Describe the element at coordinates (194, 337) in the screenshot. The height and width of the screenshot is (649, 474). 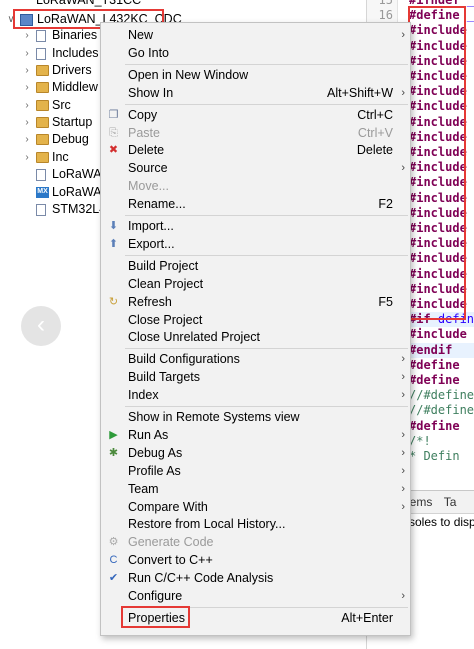
I see `menu-item-label: Close Unrelated Project` at that location.